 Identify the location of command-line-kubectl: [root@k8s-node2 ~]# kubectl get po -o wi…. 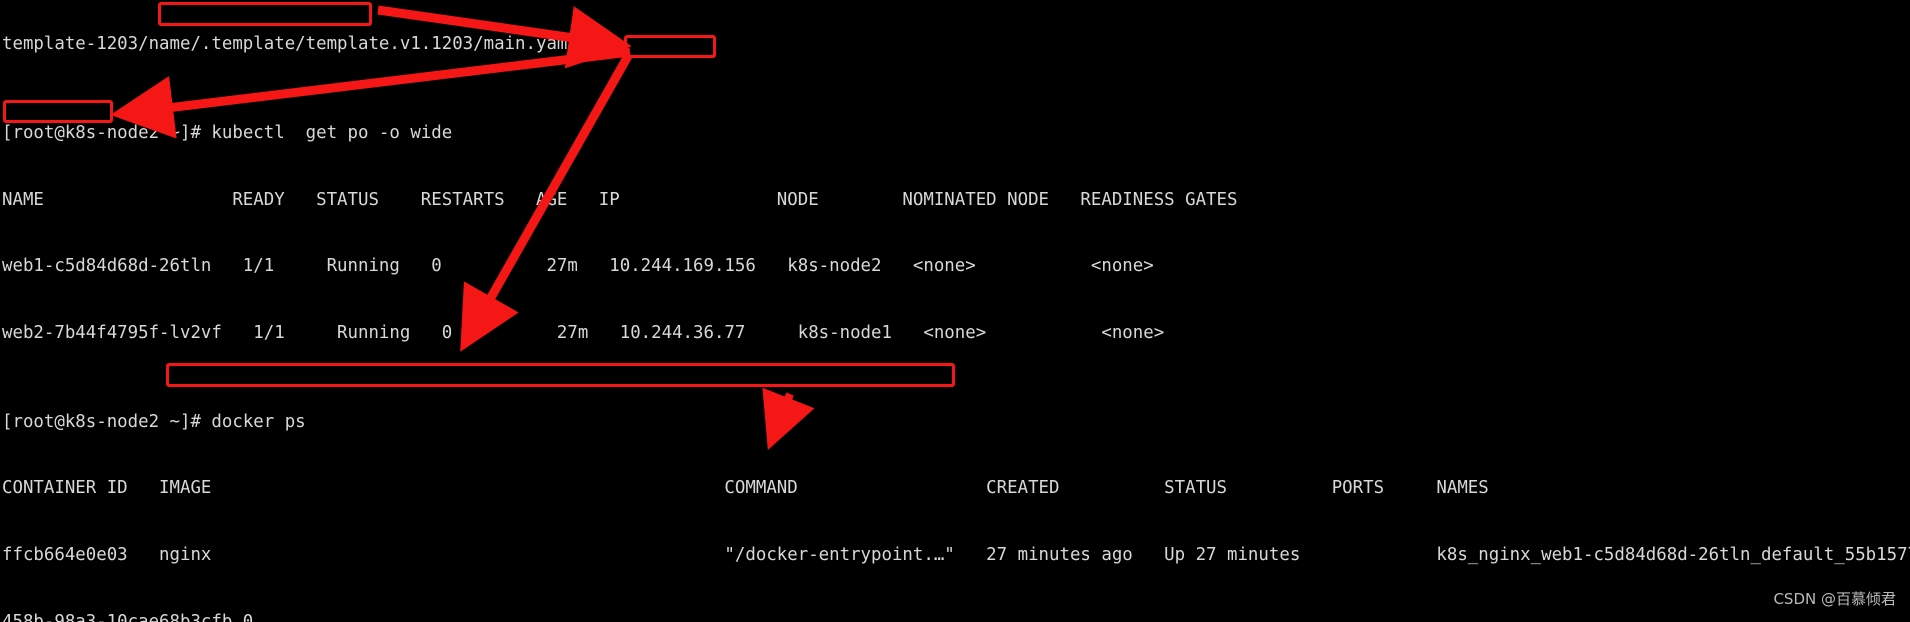
(956, 133).